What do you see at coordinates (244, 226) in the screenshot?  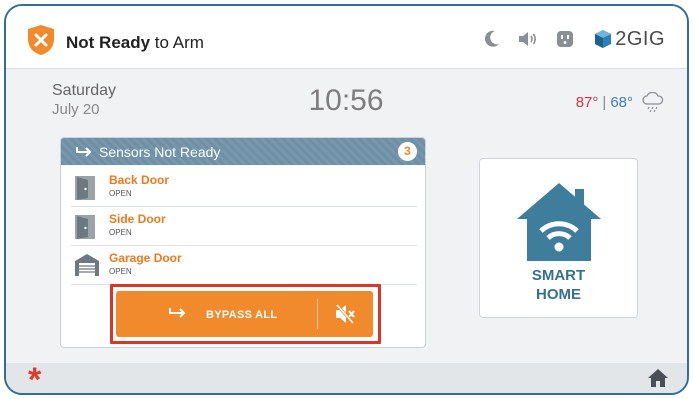 I see `sensor-row-side-door: Side Door OPEN` at bounding box center [244, 226].